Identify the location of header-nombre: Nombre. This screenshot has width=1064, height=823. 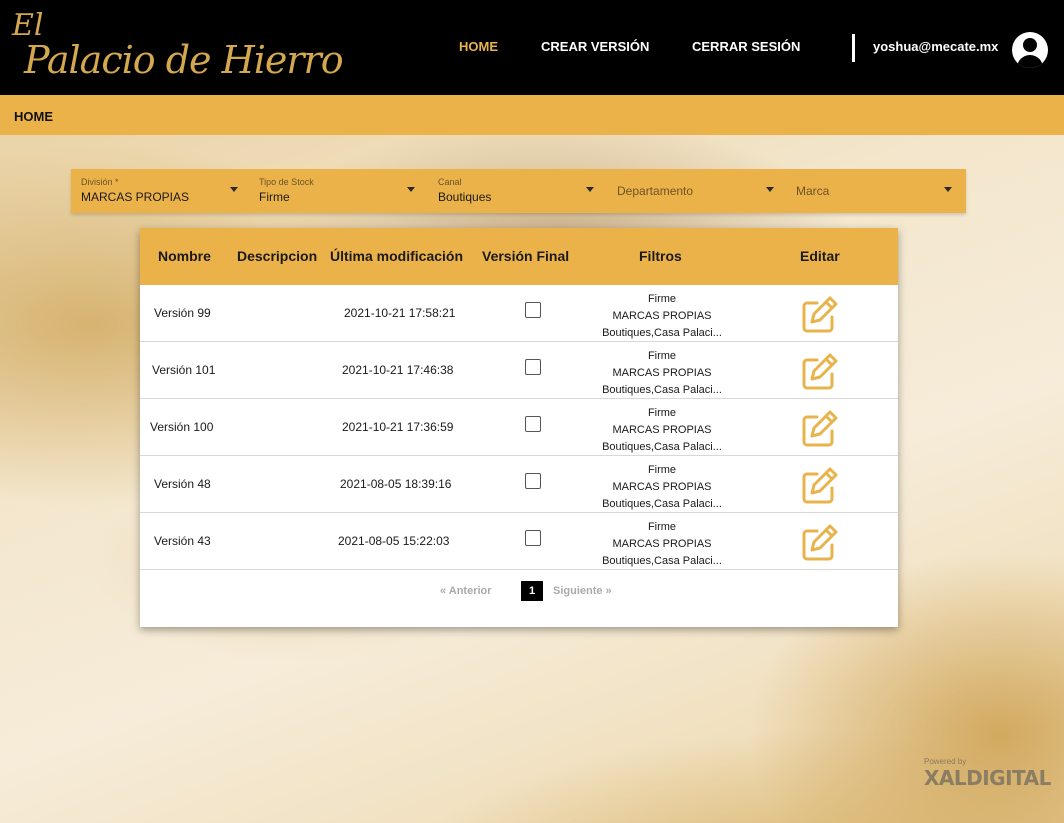
(184, 256).